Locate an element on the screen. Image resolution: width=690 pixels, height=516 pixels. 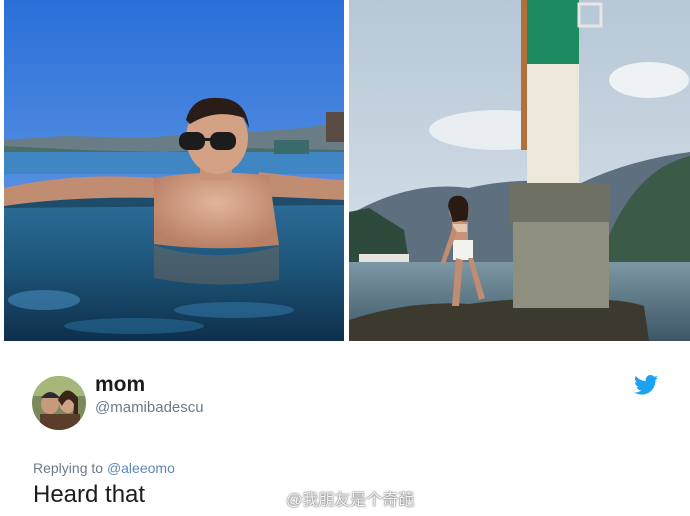
twitter-bird-icon is located at coordinates (646, 385).